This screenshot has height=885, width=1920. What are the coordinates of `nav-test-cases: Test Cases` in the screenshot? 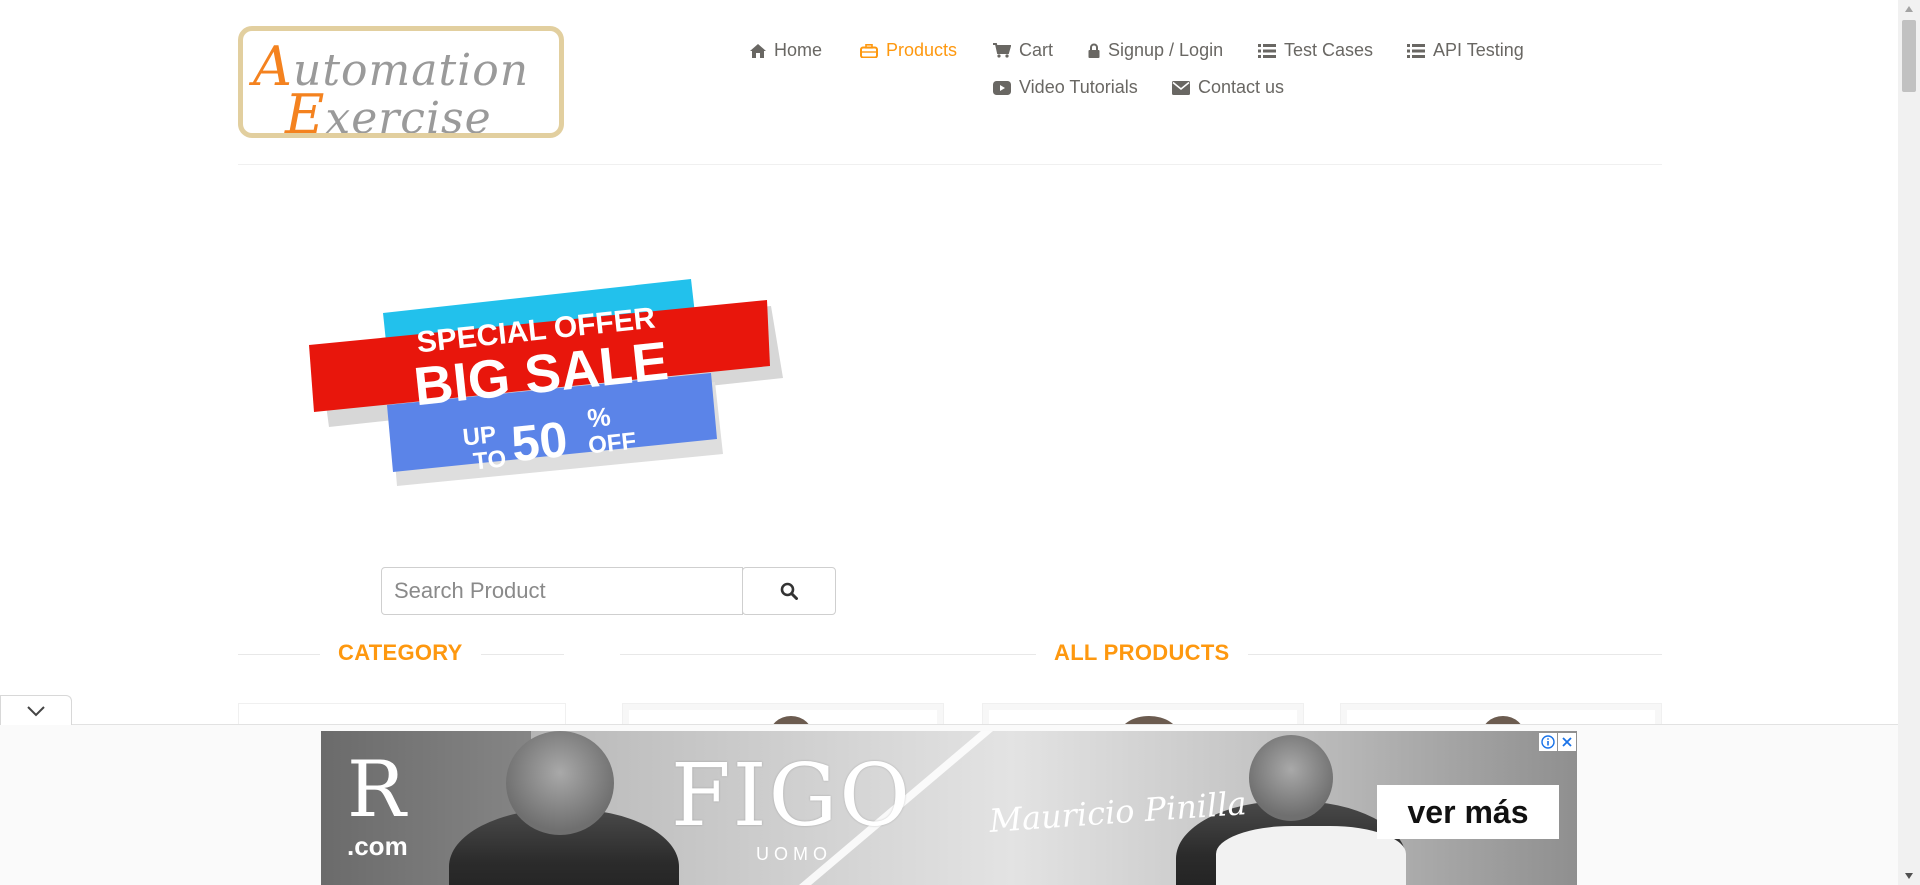 It's located at (1315, 50).